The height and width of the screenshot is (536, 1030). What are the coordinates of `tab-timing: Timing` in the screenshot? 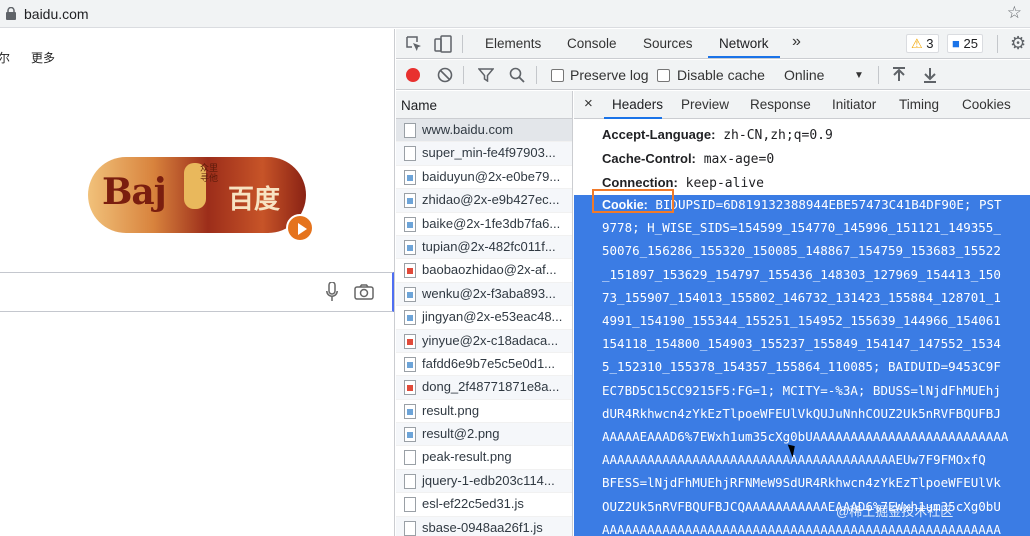 It's located at (919, 104).